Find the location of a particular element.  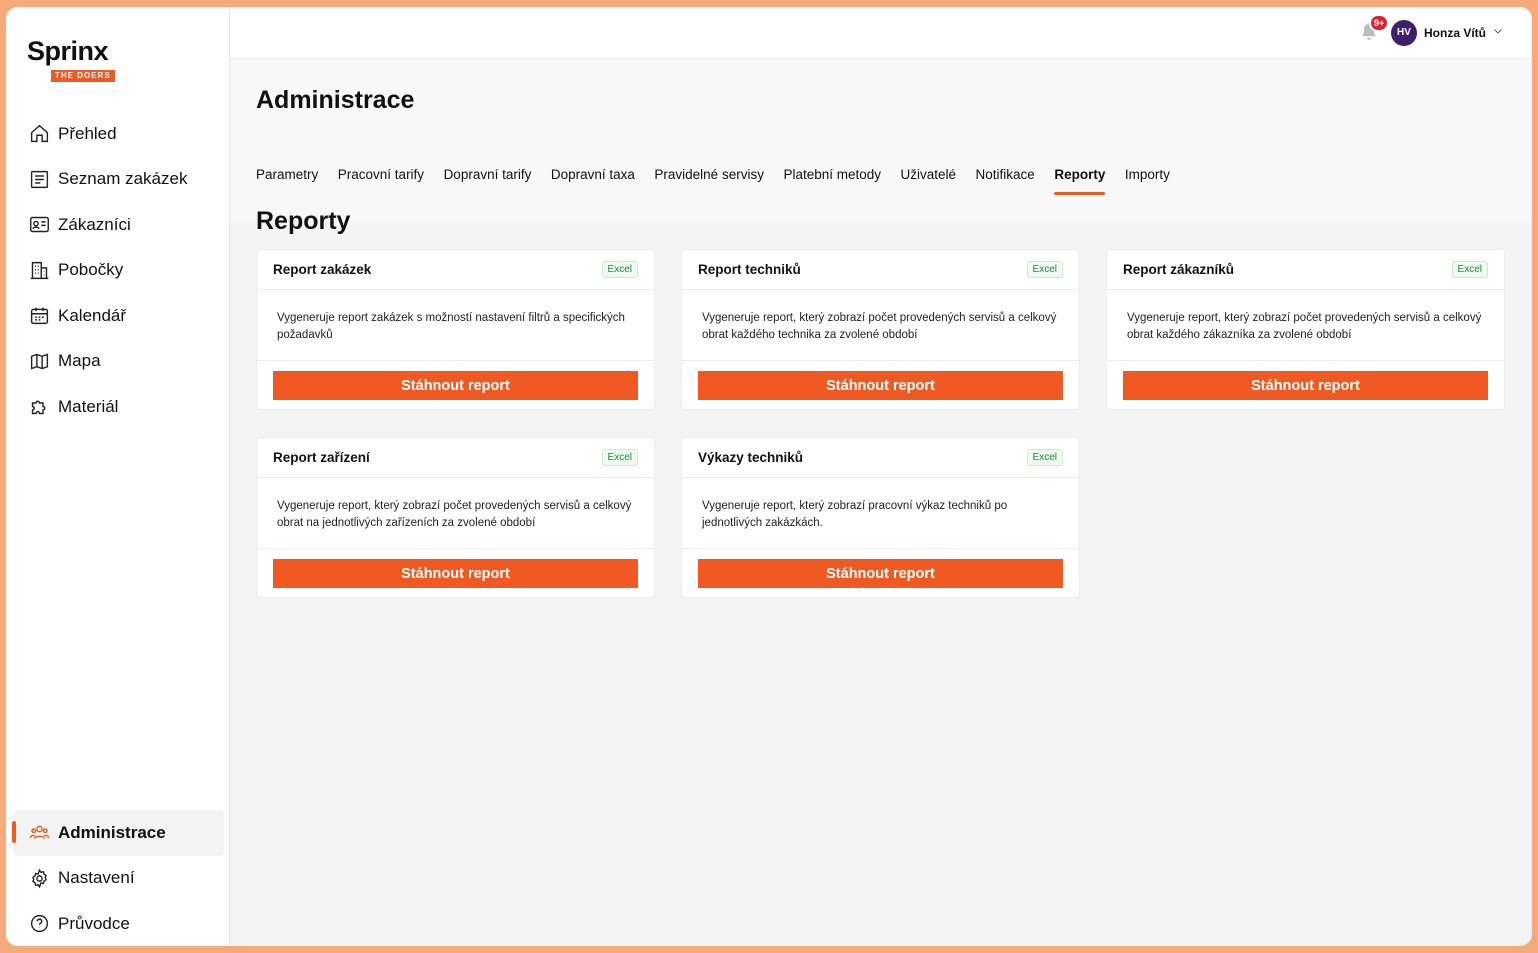

sidebar-item-material: Materiál is located at coordinates (119, 407).